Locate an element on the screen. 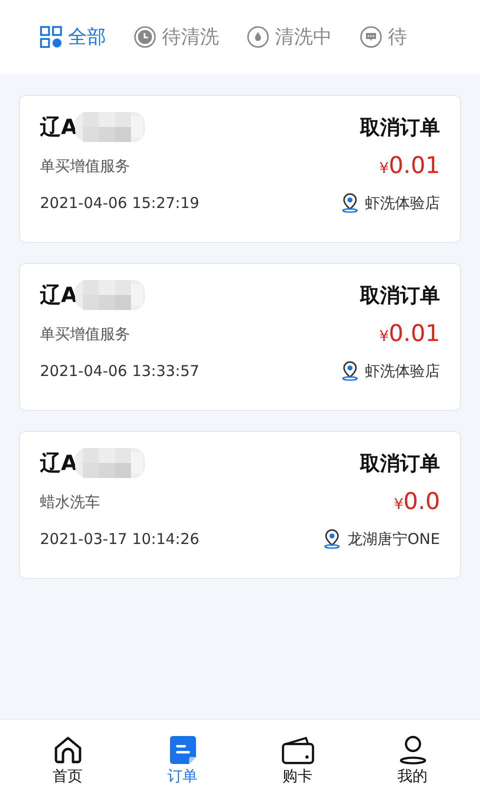 This screenshot has height=800, width=480. order-time: 2021-04-06 15:27:19 is located at coordinates (120, 203).